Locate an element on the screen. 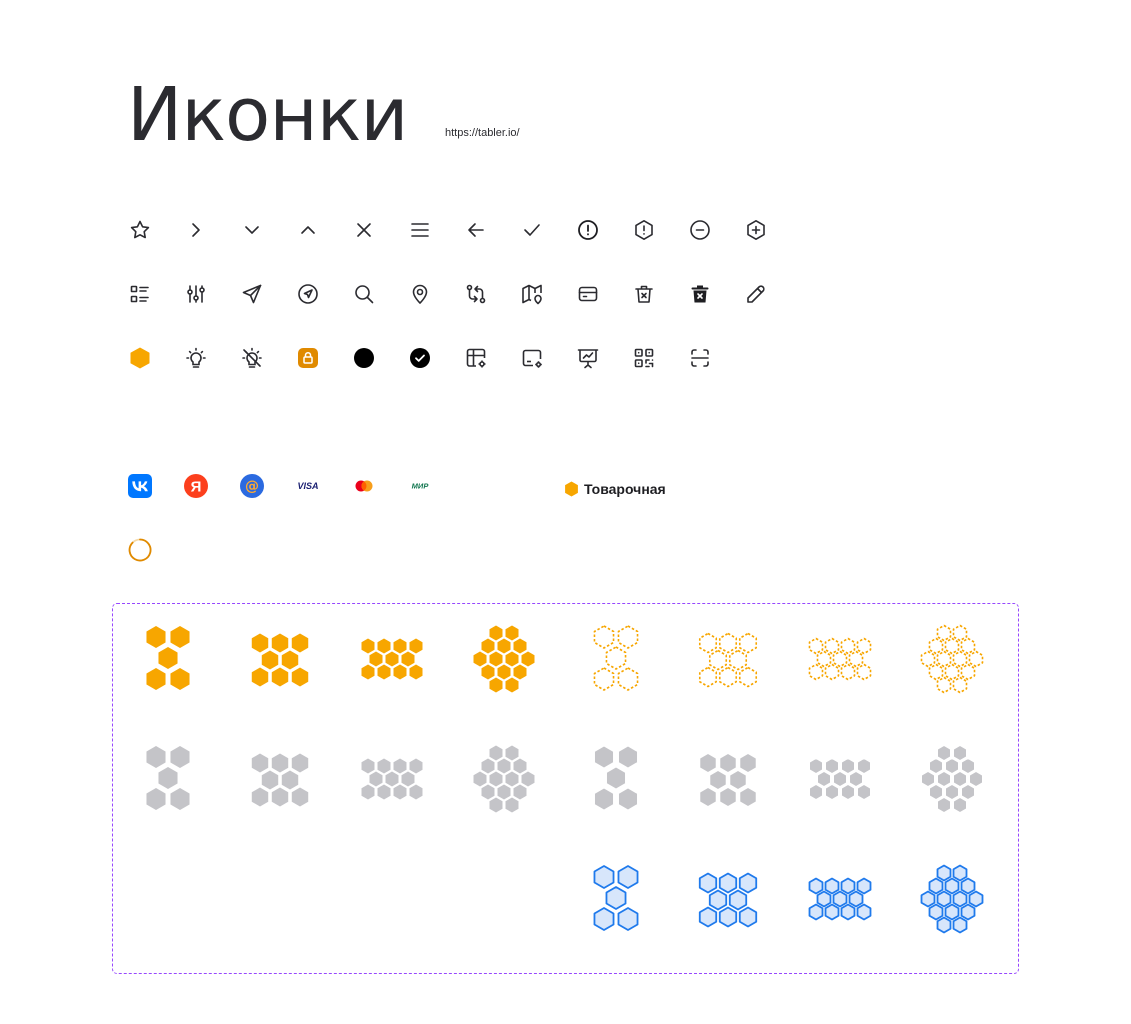 The image size is (1131, 1024). table-settings-icon is located at coordinates (476, 358).